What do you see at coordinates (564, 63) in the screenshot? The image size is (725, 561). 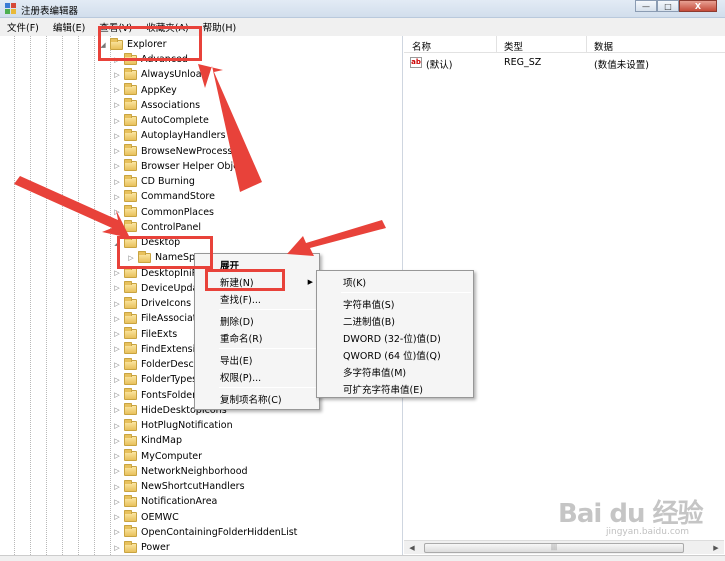 I see `list-item: ab (默认) REG_SZ (数值未设置)` at bounding box center [564, 63].